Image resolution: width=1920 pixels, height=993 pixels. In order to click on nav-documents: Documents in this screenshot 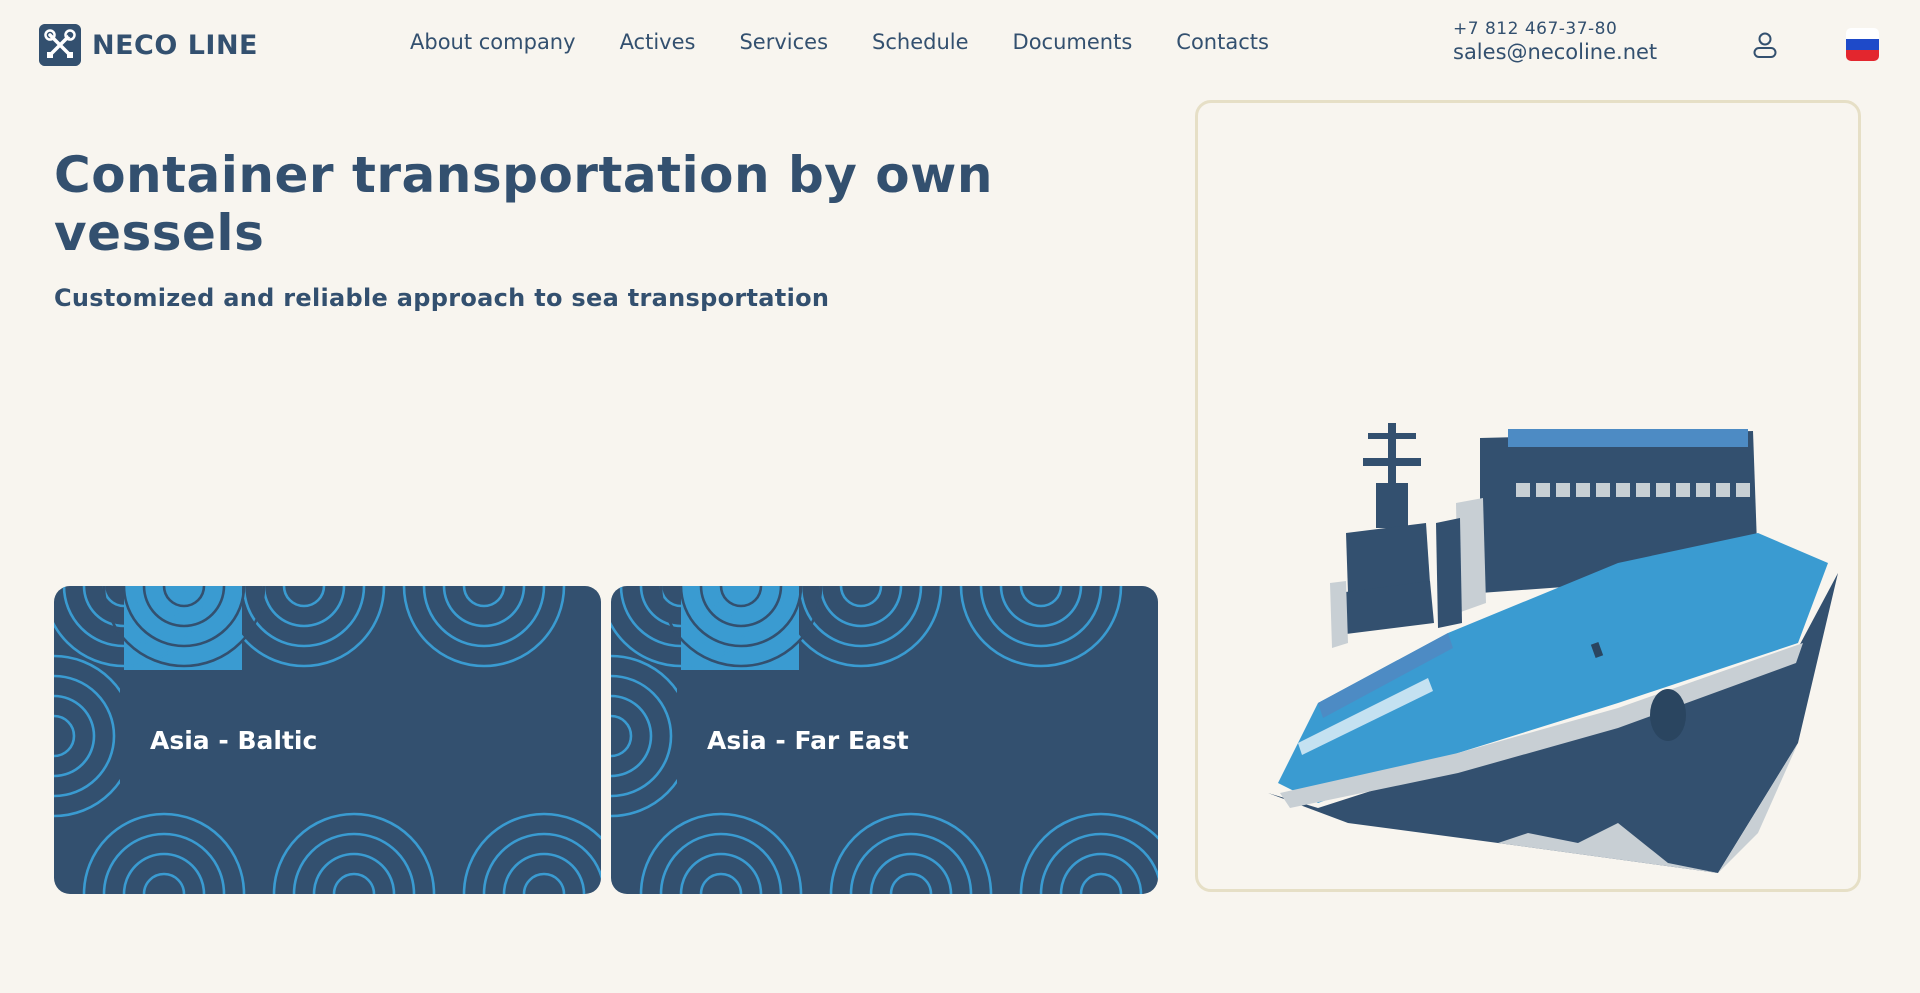, I will do `click(1073, 42)`.